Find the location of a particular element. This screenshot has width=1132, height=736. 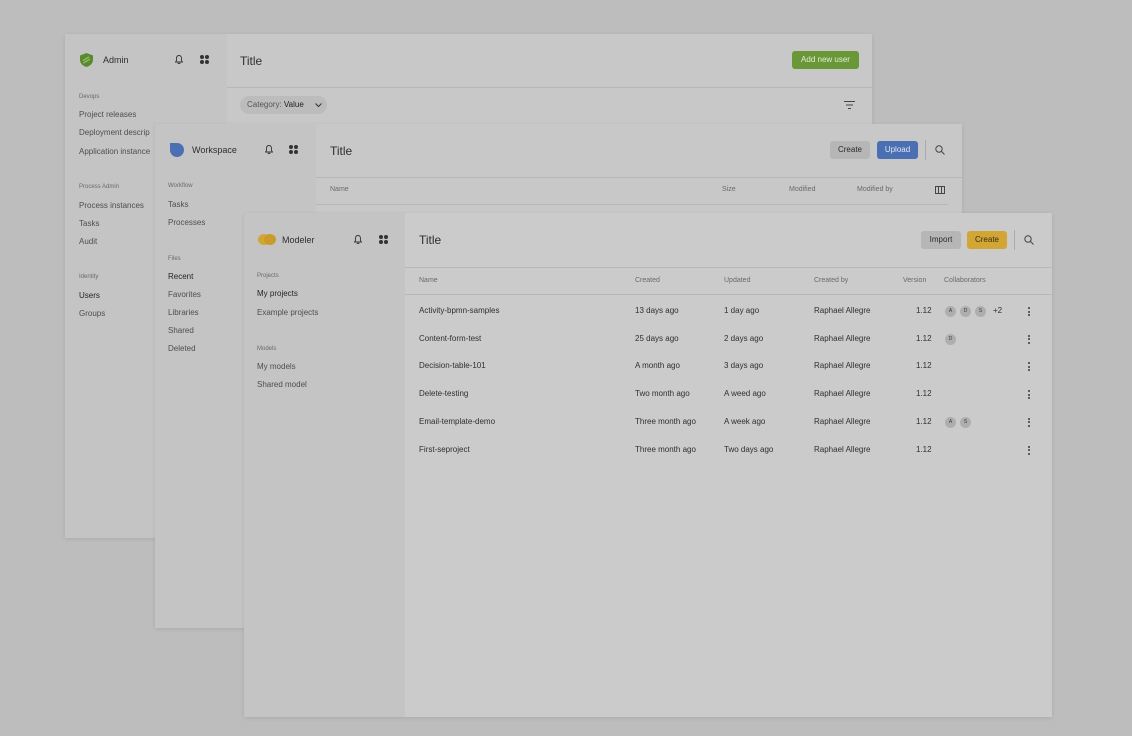

column-header-updated: Updated is located at coordinates (737, 280).